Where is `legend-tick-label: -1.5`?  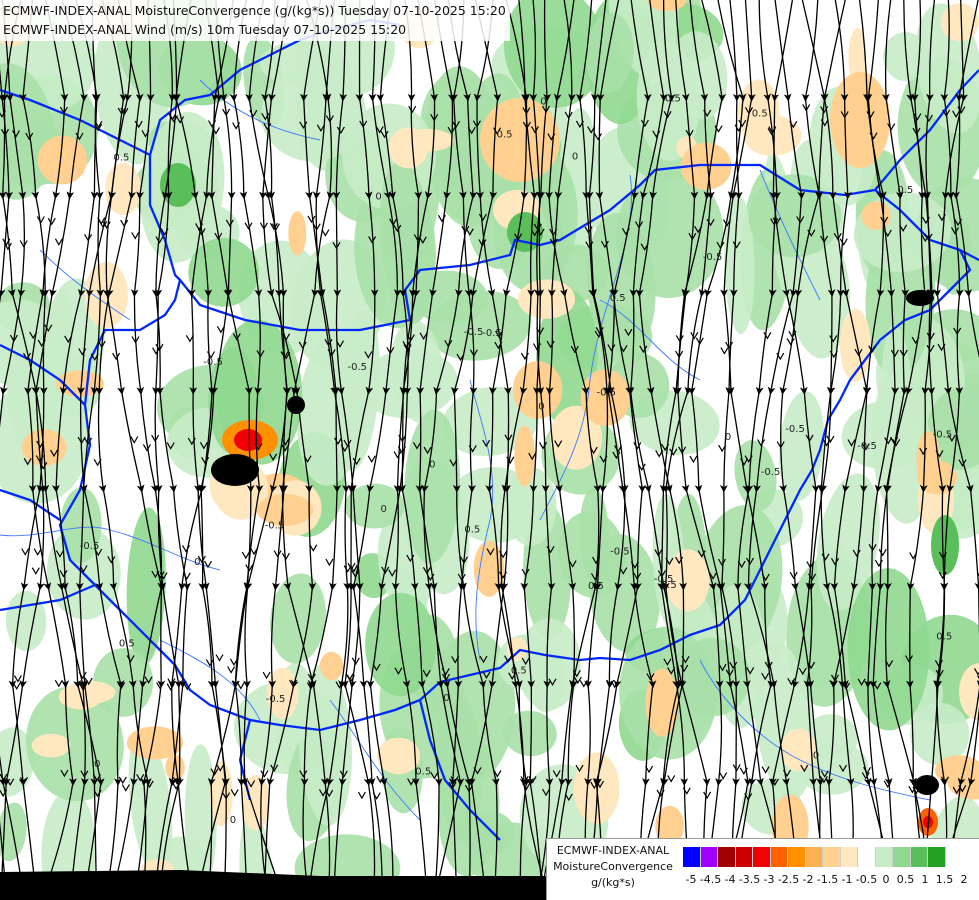 legend-tick-label: -1.5 is located at coordinates (827, 879).